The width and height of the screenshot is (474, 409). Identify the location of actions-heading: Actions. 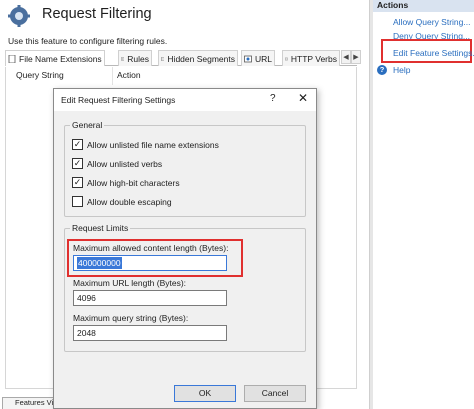
(423, 6).